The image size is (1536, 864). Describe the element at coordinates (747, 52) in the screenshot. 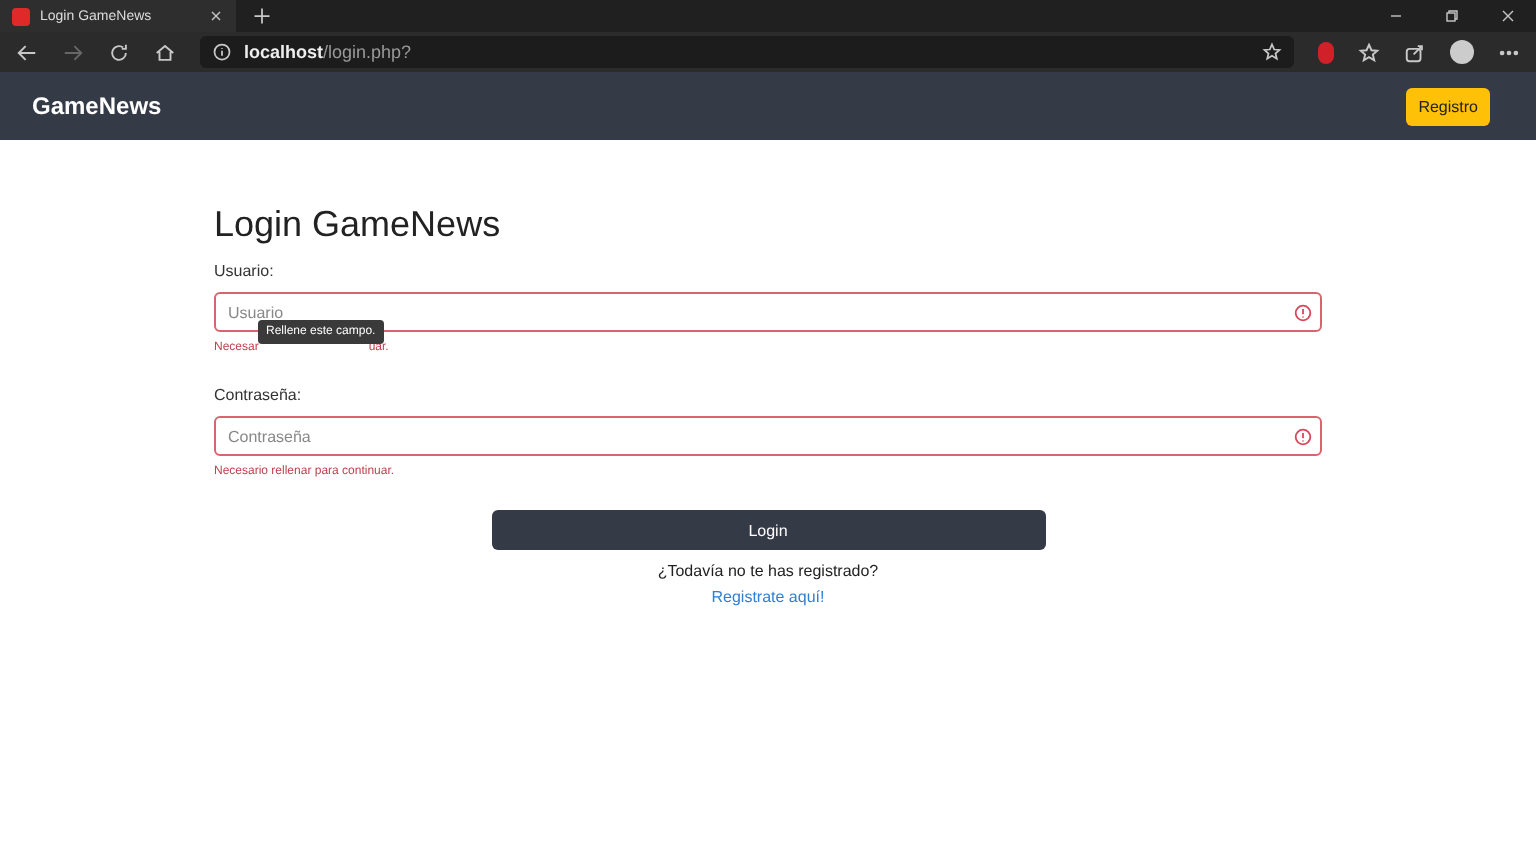

I see `address-bar: localhost/login.php?` at that location.